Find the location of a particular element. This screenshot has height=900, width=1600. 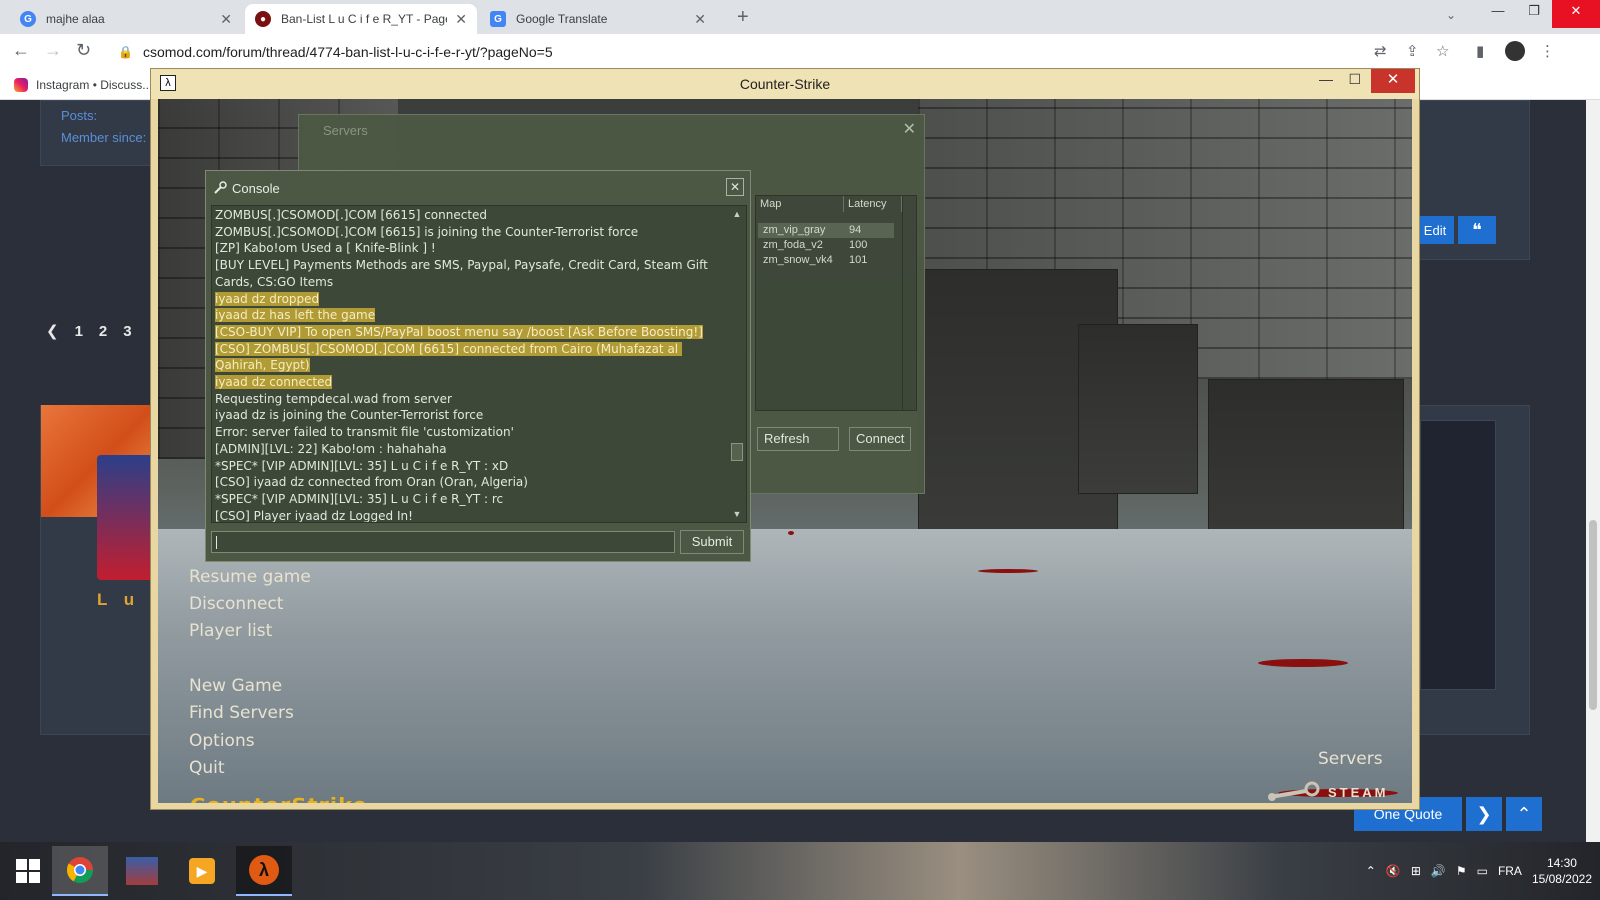

console-title: Console is located at coordinates (256, 188).